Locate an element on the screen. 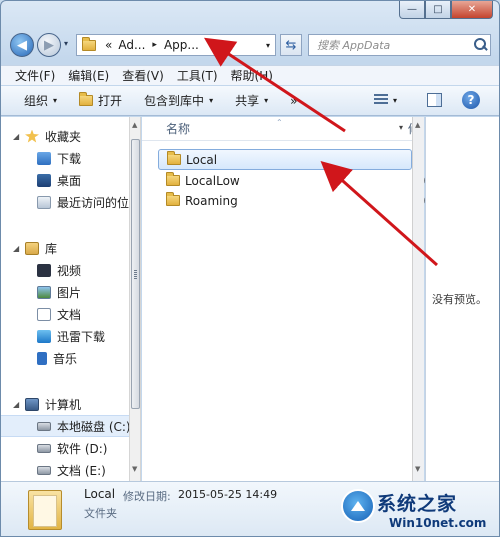 This screenshot has height=537, width=500. computer-icon is located at coordinates (32, 404).